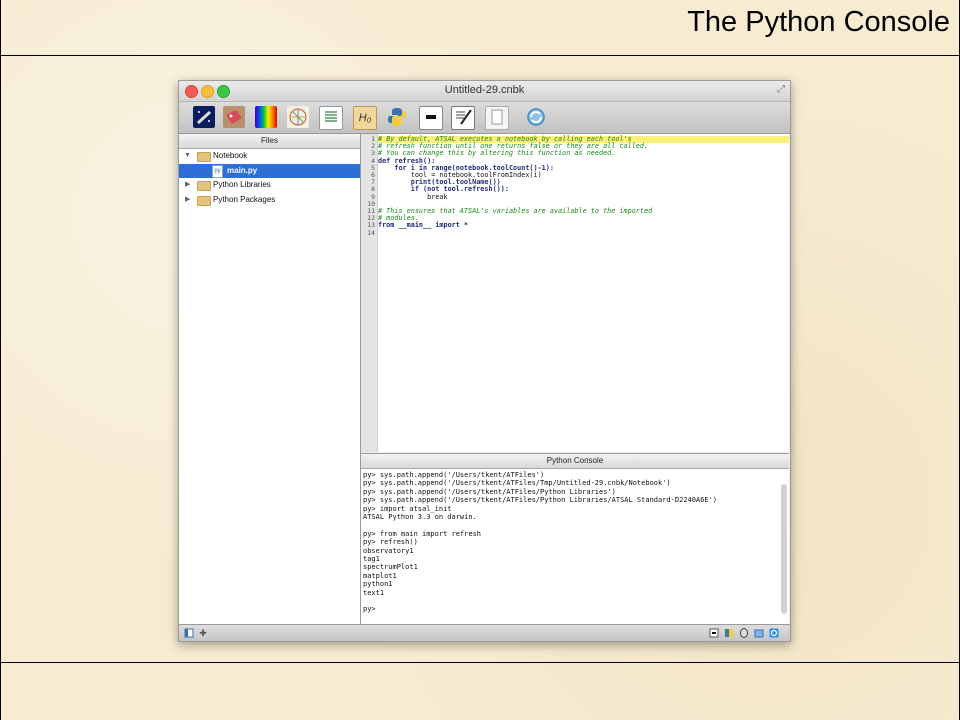 Image resolution: width=960 pixels, height=720 pixels. Describe the element at coordinates (187, 156) in the screenshot. I see `expand-triangle-icon: ▼` at that location.